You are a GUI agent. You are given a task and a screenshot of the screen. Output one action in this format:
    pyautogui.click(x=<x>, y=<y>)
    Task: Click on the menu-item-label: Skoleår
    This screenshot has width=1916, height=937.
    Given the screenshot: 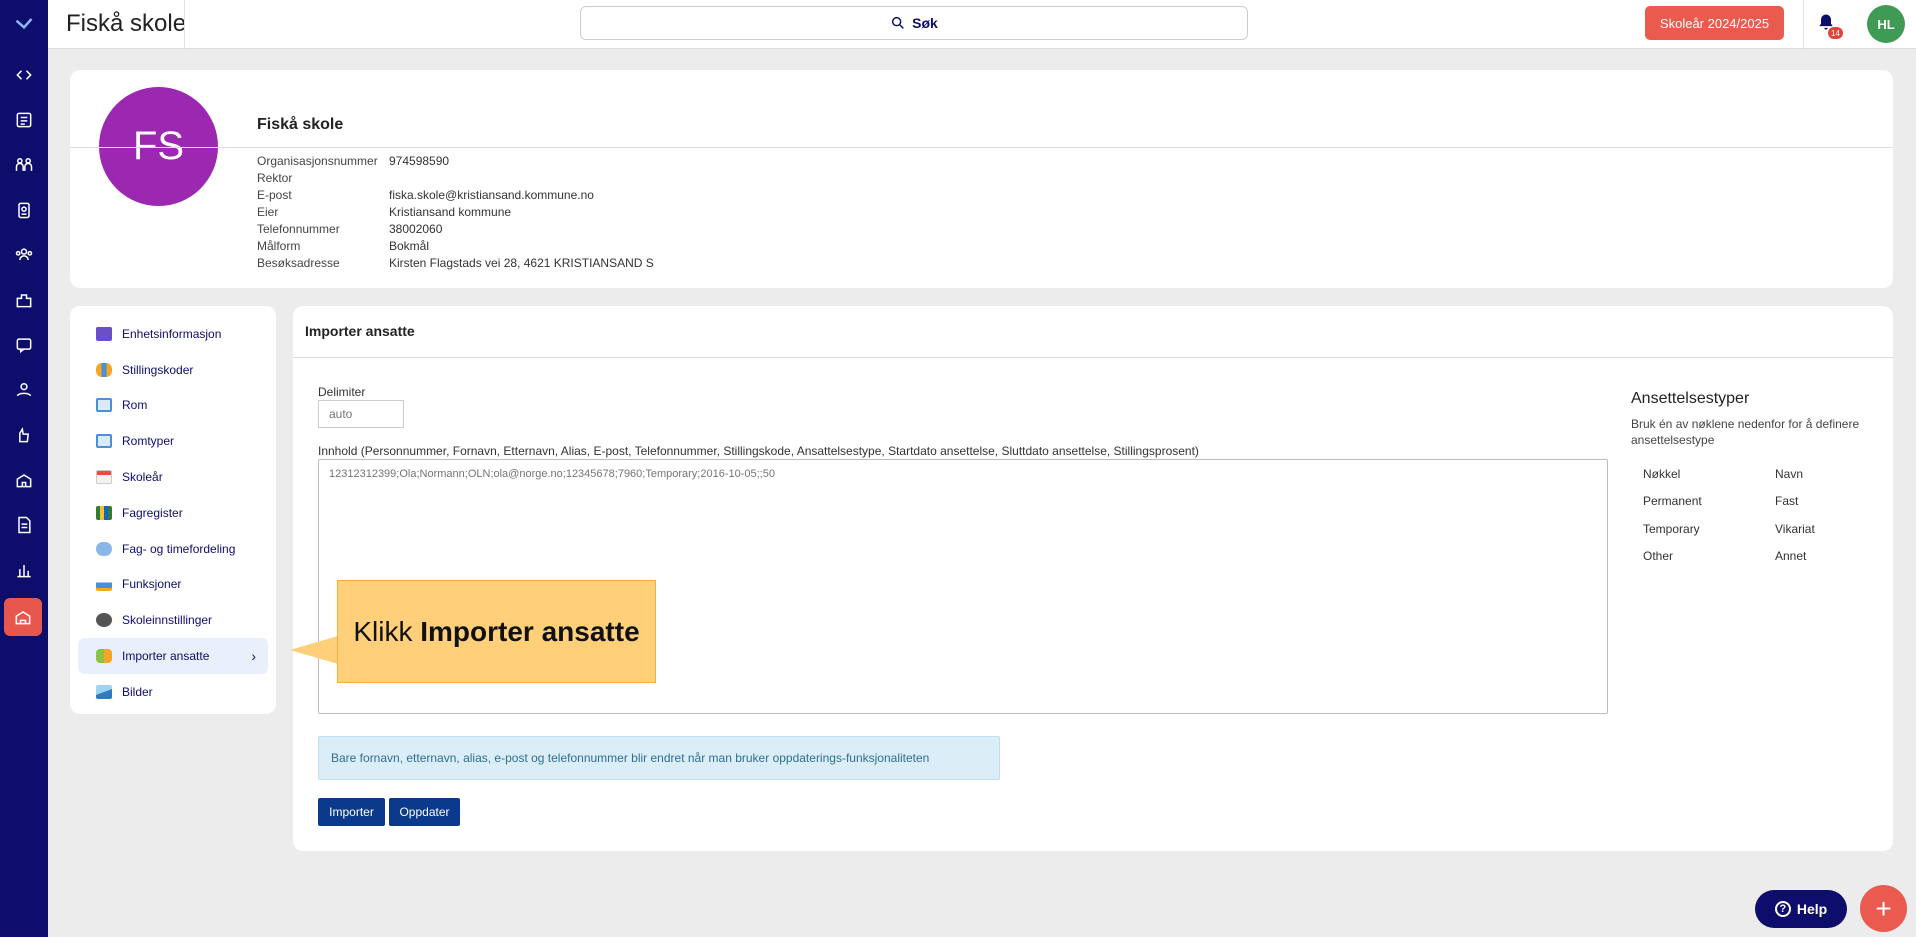 What is the action you would take?
    pyautogui.click(x=142, y=477)
    